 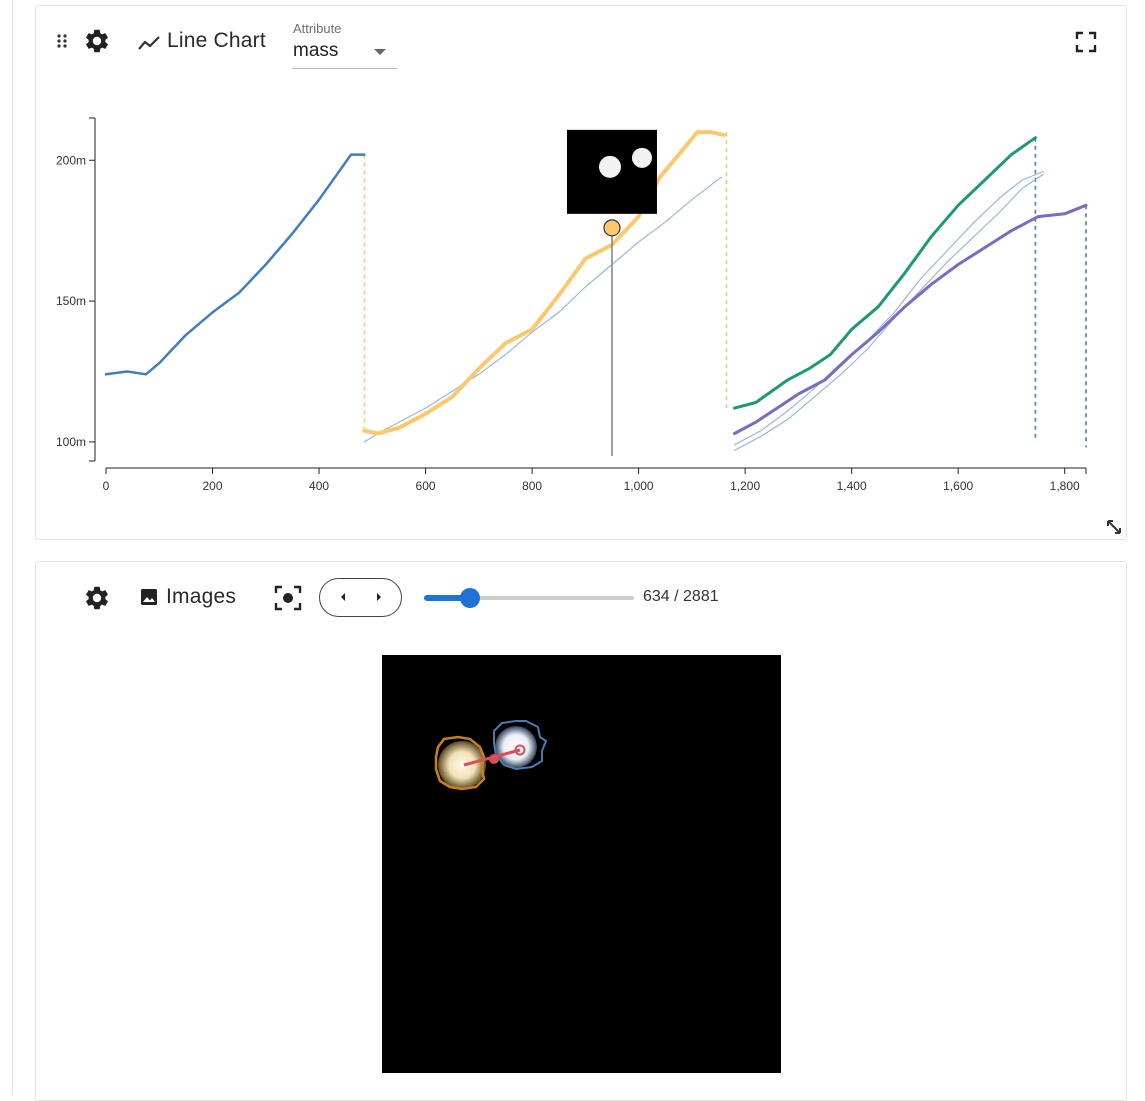 What do you see at coordinates (343, 597) in the screenshot?
I see `chevron-left-icon` at bounding box center [343, 597].